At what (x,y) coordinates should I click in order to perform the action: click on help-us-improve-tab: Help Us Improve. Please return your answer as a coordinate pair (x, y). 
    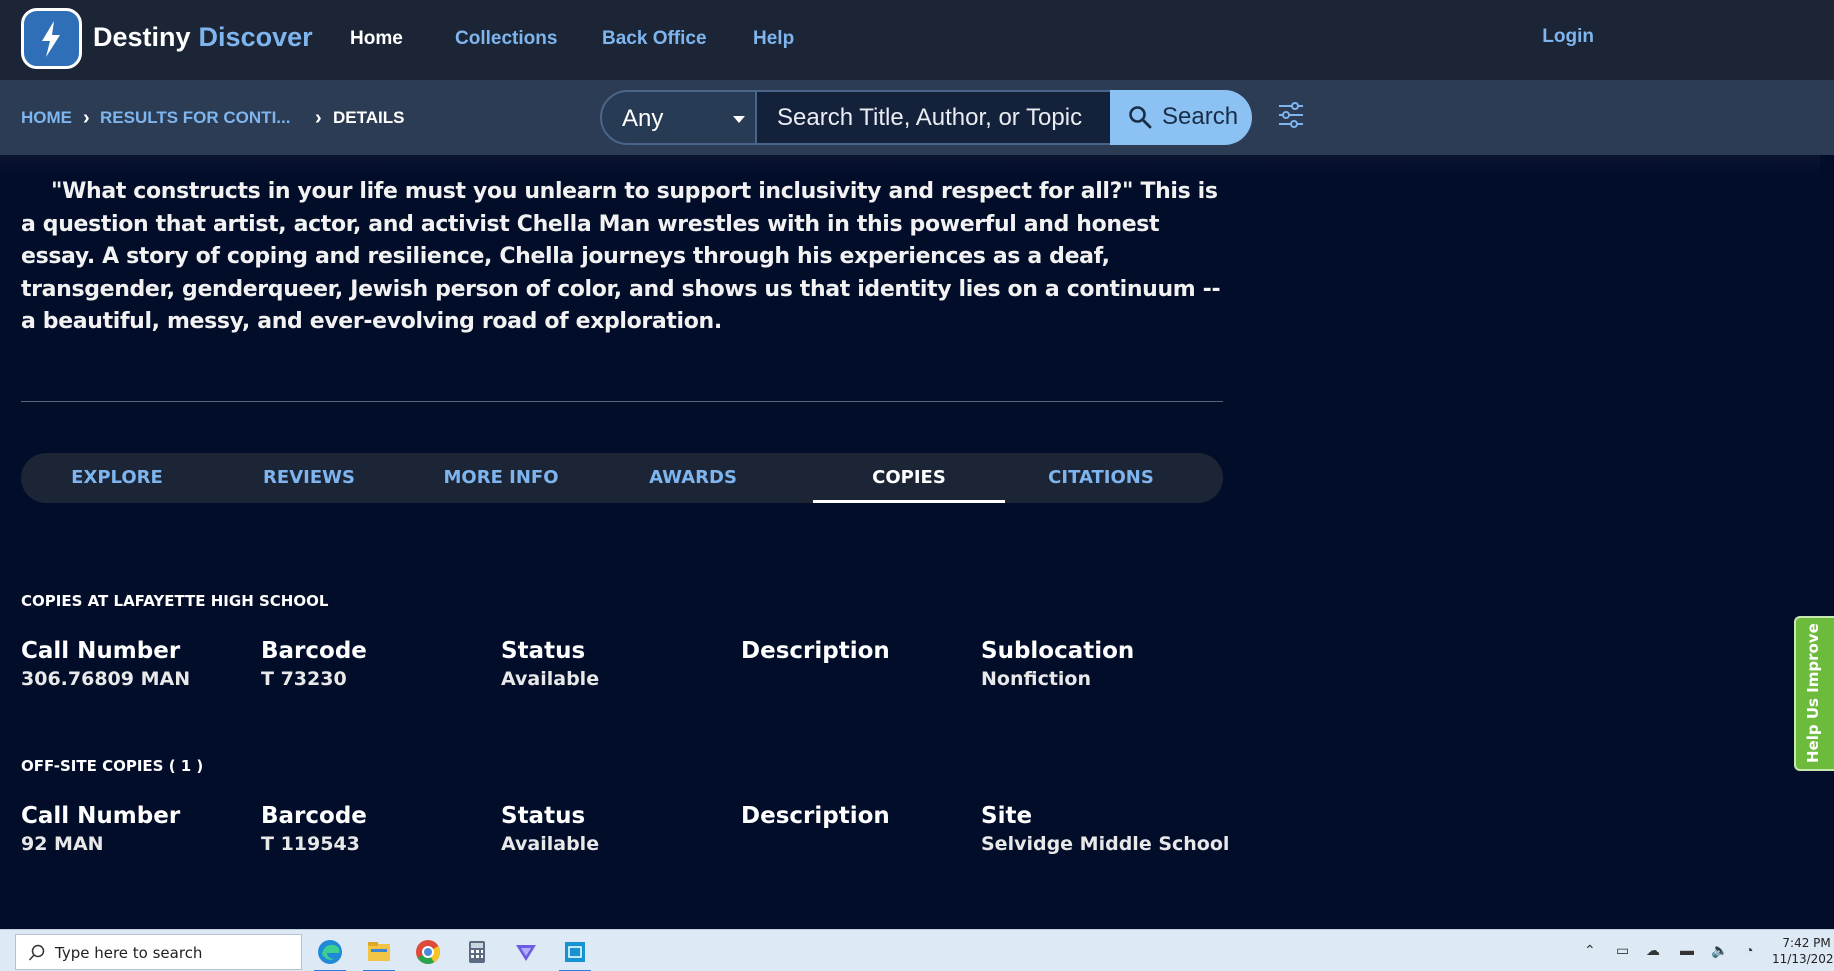
    Looking at the image, I should click on (1814, 693).